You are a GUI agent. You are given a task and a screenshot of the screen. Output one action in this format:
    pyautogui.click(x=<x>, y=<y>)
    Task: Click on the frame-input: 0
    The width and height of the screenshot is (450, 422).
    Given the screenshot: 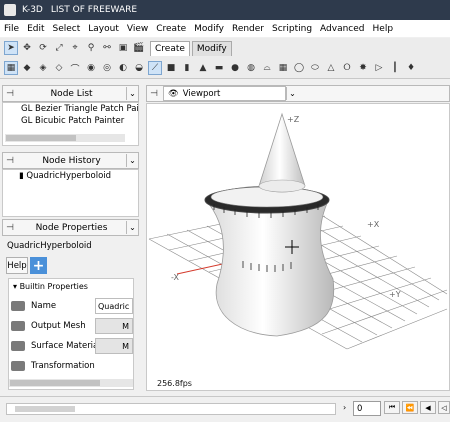 What is the action you would take?
    pyautogui.click(x=367, y=408)
    